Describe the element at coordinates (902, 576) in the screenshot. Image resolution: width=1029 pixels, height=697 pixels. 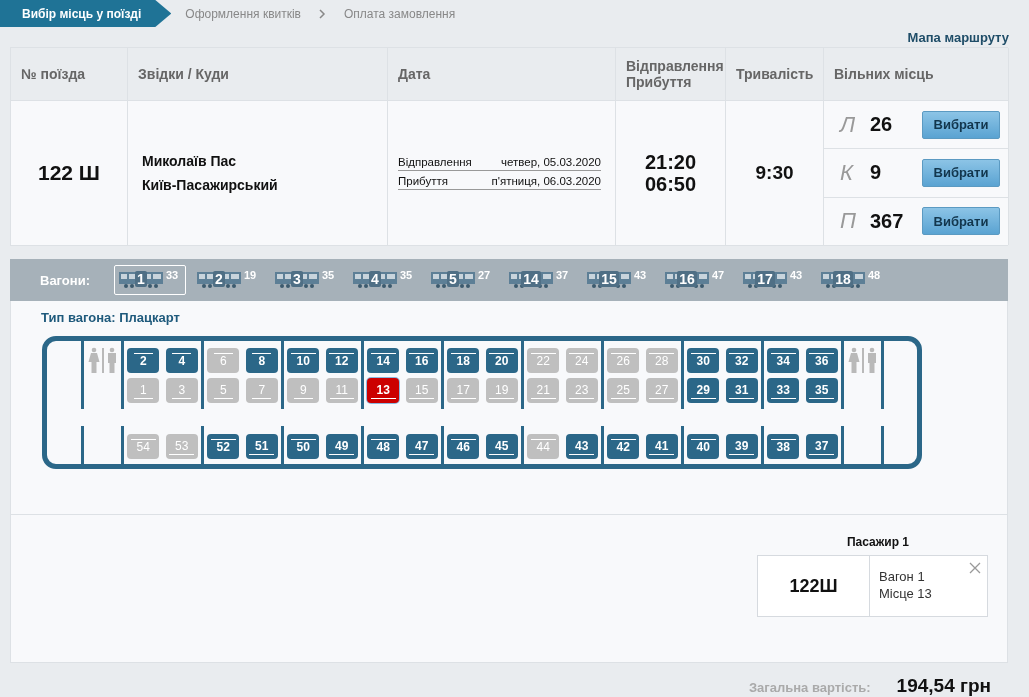
I see `ticket-detail: Вагон 1` at that location.